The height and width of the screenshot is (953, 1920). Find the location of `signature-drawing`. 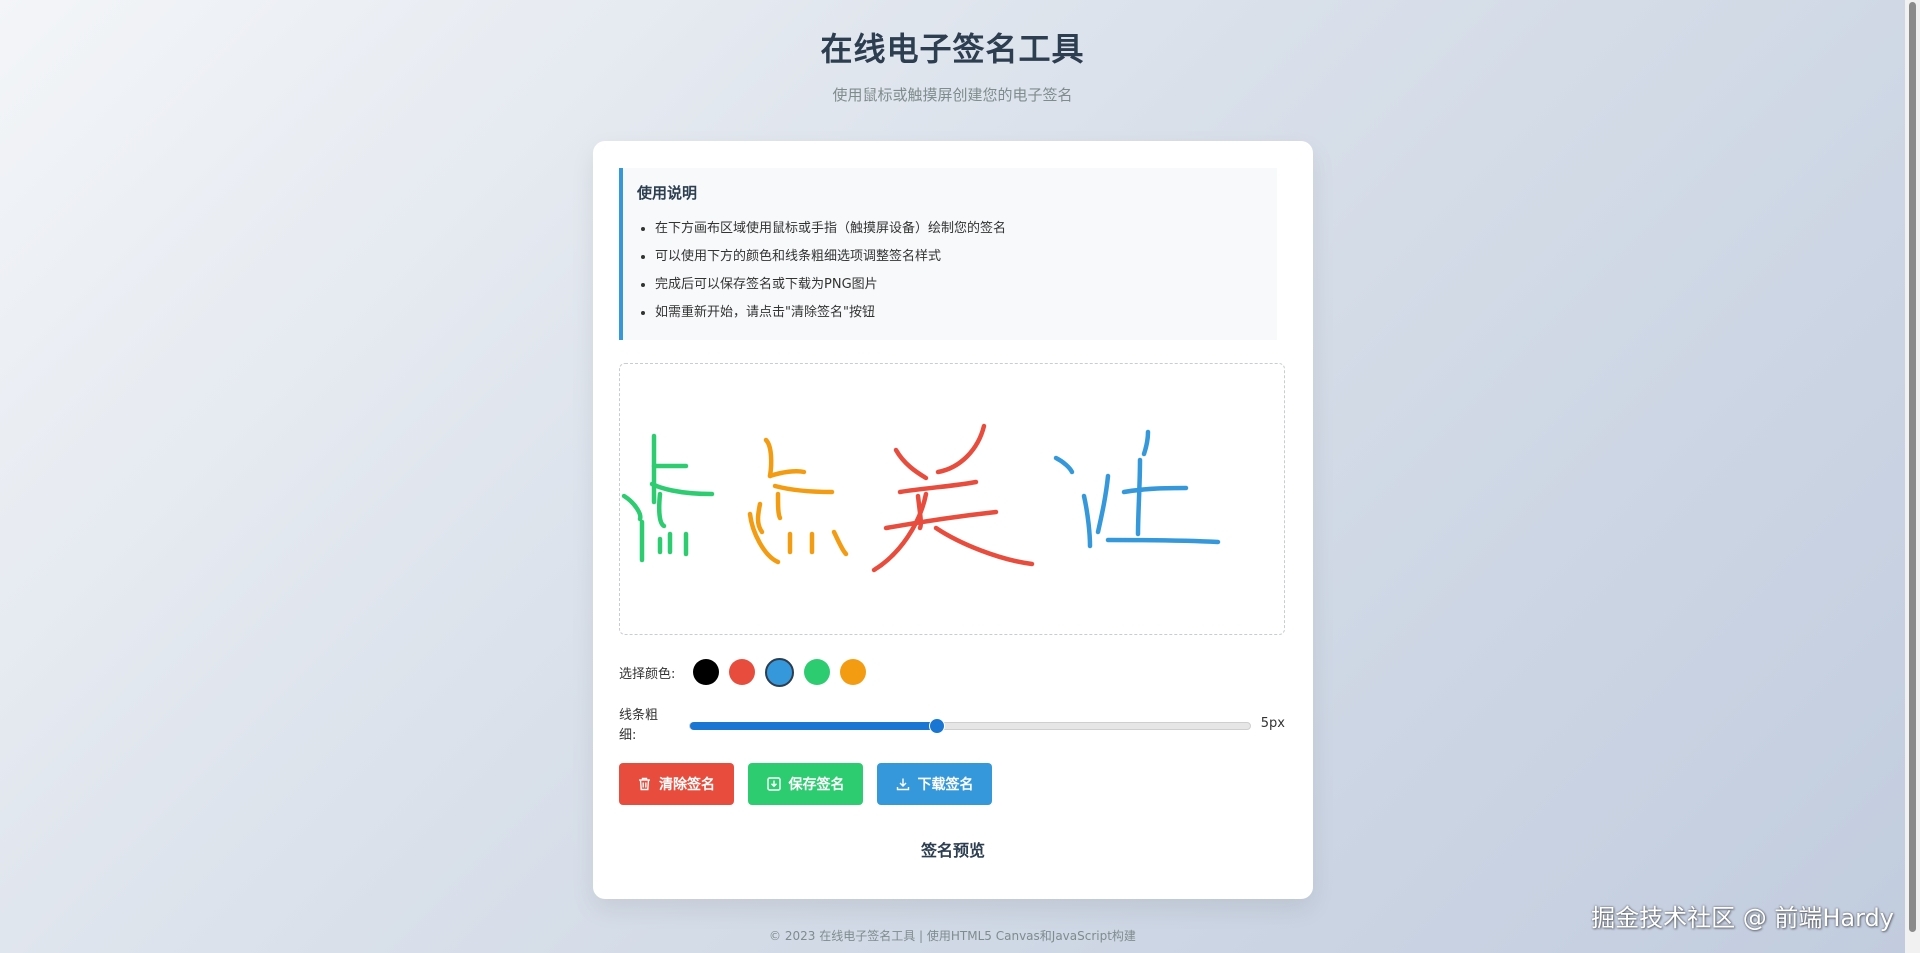

signature-drawing is located at coordinates (921, 498).